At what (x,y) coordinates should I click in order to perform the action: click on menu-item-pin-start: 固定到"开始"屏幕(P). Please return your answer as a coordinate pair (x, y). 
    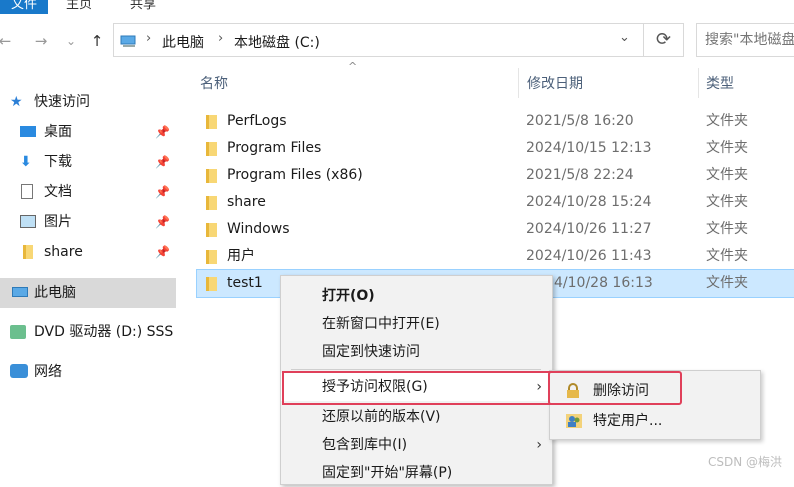
    Looking at the image, I should click on (416, 473).